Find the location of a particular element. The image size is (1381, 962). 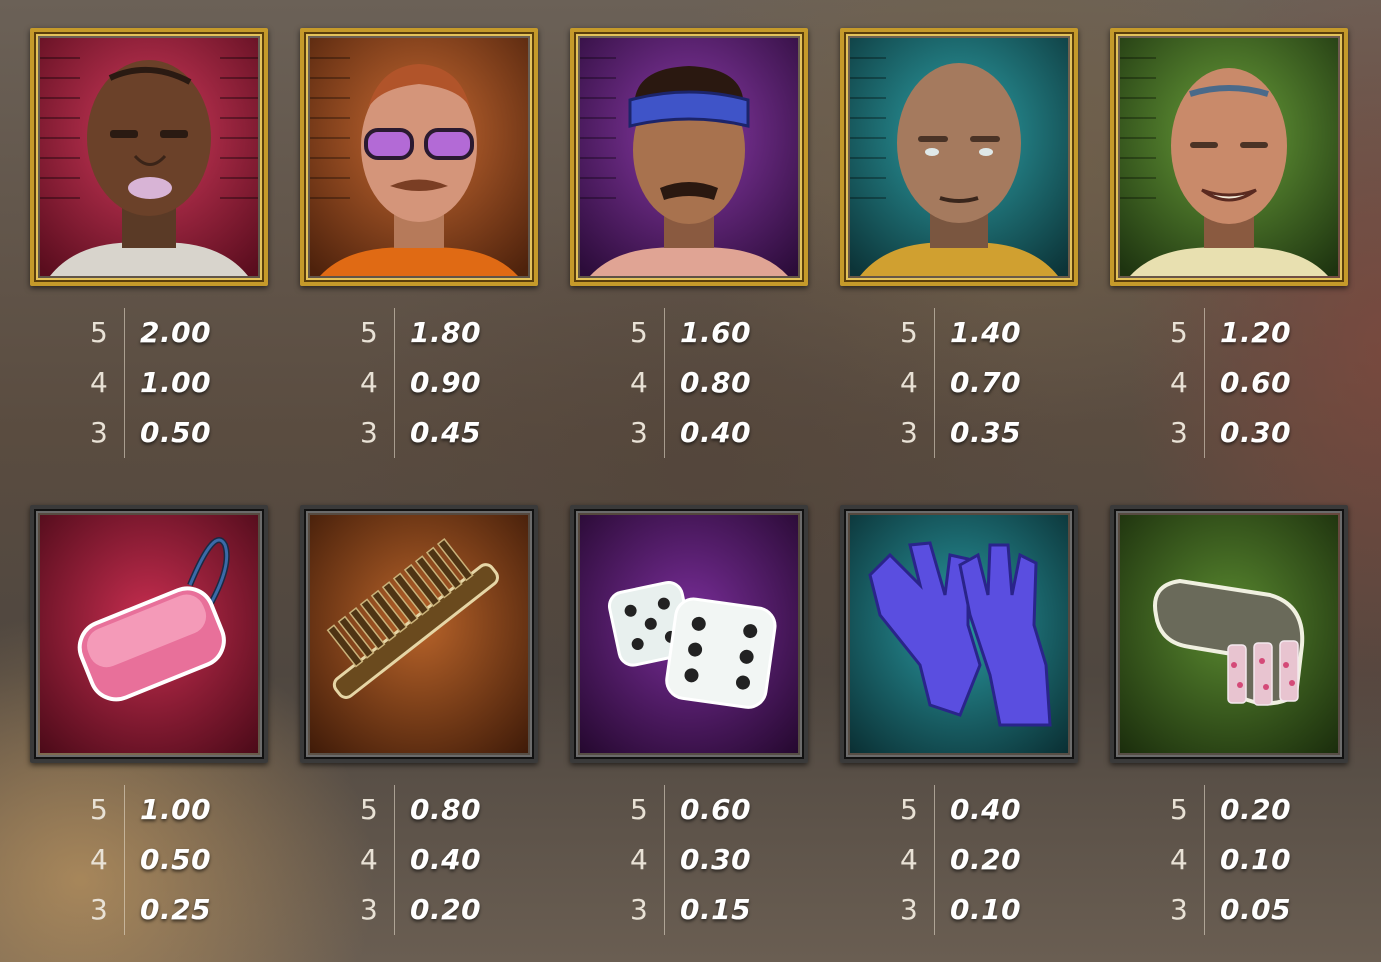

gloves-icon is located at coordinates (959, 634).